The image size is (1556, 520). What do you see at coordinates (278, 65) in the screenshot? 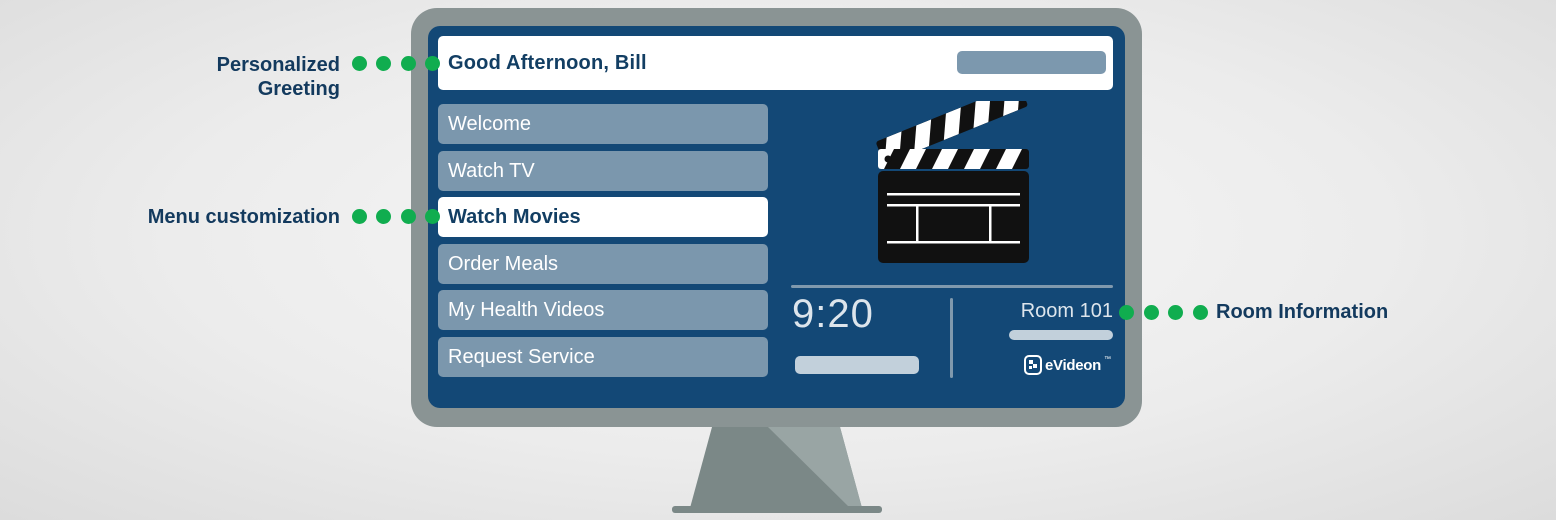
I see `callout-greeting-line1: Personalized` at bounding box center [278, 65].